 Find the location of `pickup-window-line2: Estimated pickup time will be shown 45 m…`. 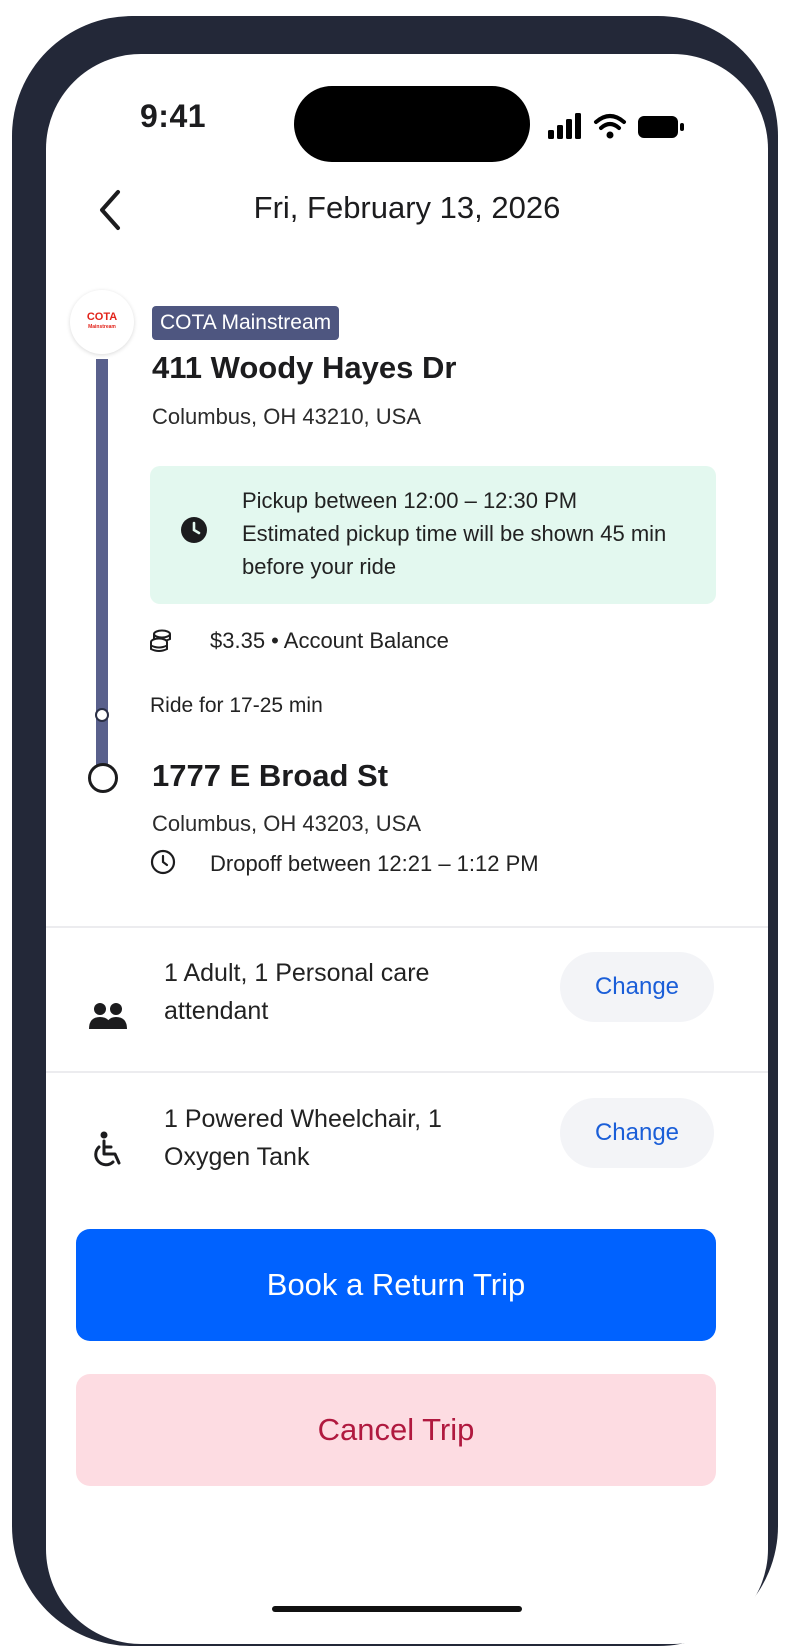

pickup-window-line2: Estimated pickup time will be shown 45 m… is located at coordinates (454, 550).